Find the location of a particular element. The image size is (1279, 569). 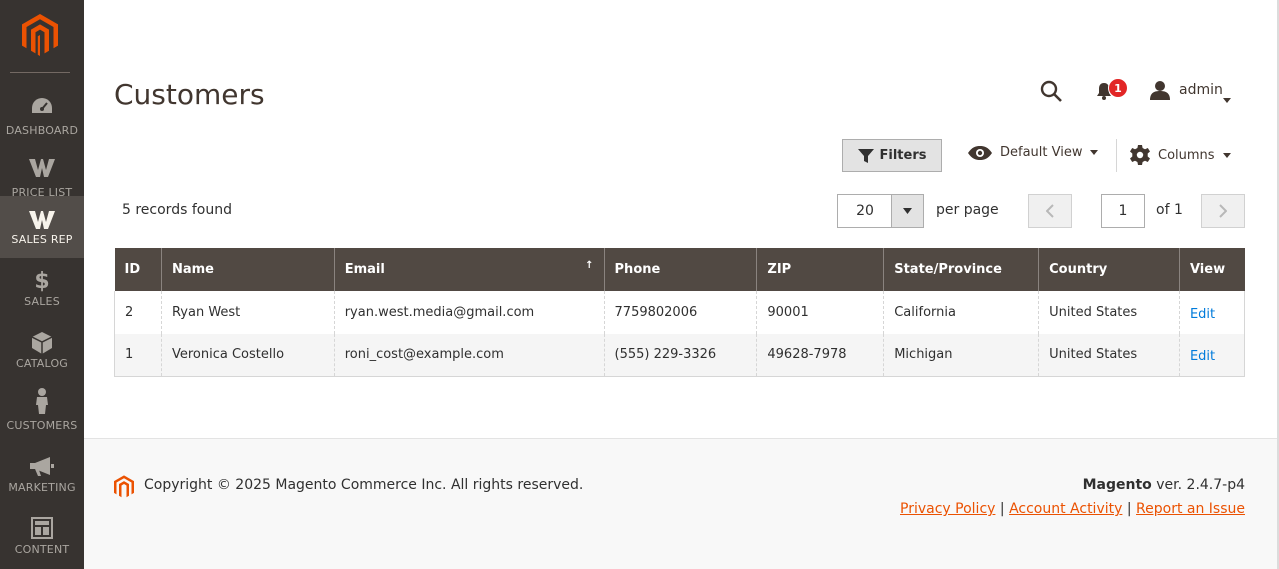

account-activity-link: Account Activity is located at coordinates (1065, 509).